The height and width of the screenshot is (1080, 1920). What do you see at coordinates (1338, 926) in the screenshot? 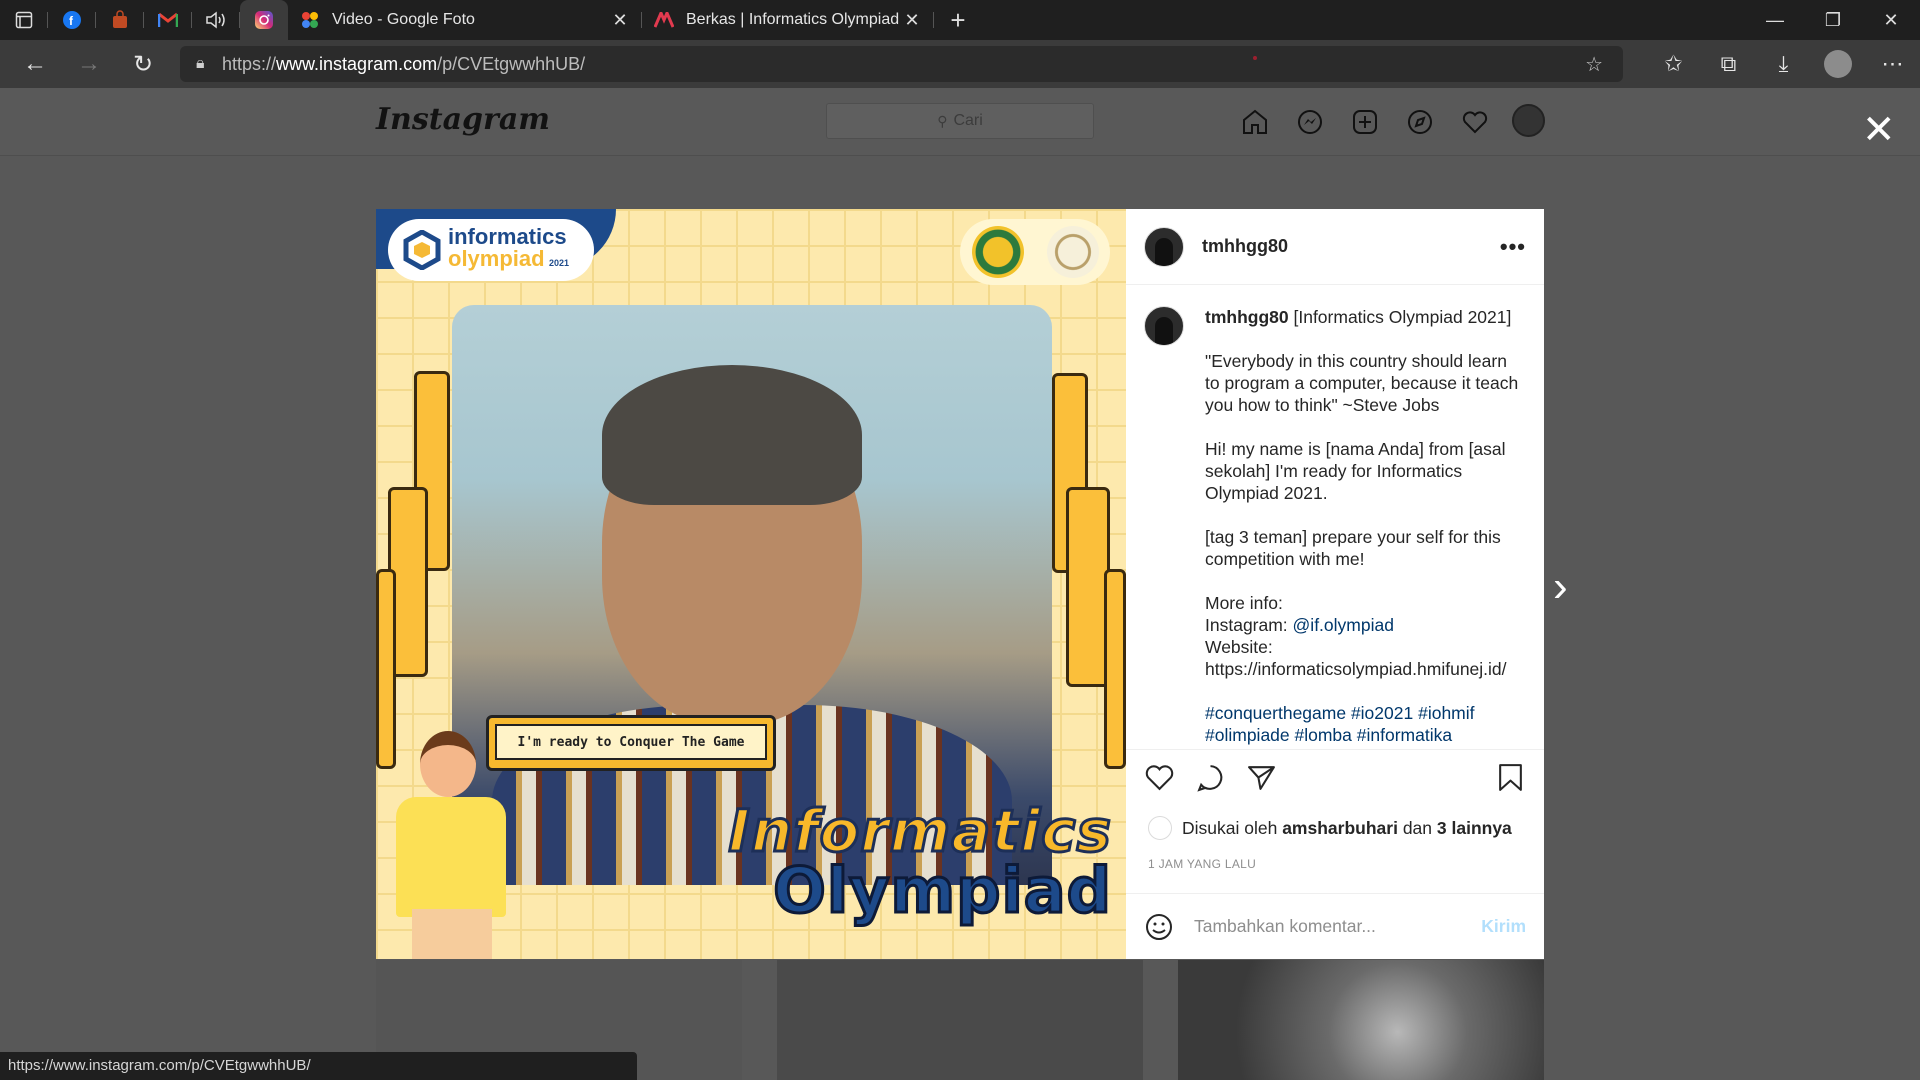
I see `comment-input` at bounding box center [1338, 926].